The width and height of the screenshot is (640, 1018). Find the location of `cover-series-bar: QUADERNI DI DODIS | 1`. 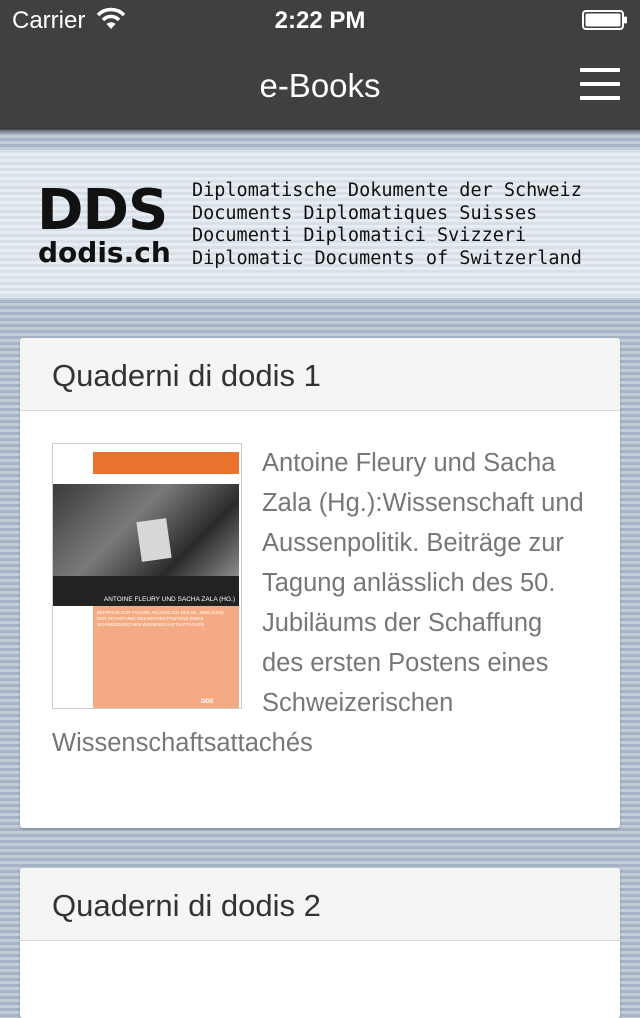

cover-series-bar: QUADERNI DI DODIS | 1 is located at coordinates (166, 467).